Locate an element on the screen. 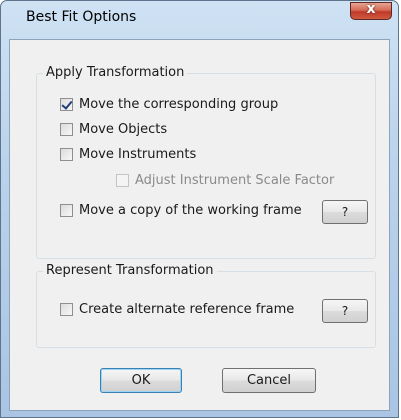  move-objects-checkbox is located at coordinates (66, 129).